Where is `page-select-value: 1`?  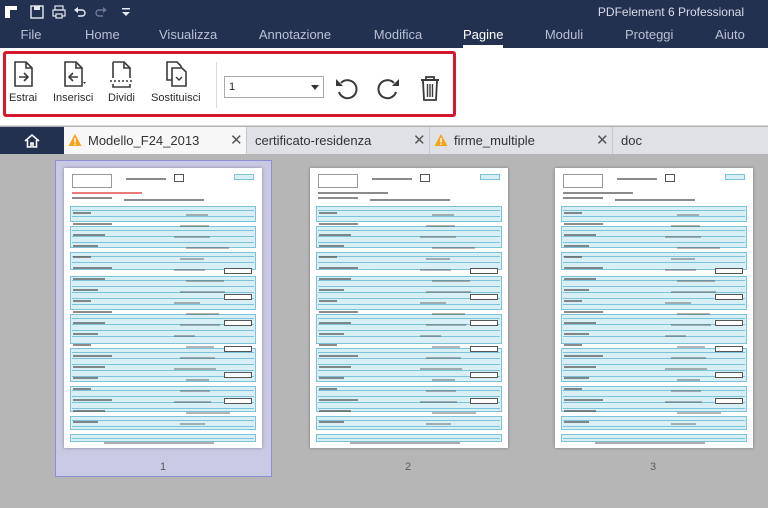
page-select-value: 1 is located at coordinates (232, 87).